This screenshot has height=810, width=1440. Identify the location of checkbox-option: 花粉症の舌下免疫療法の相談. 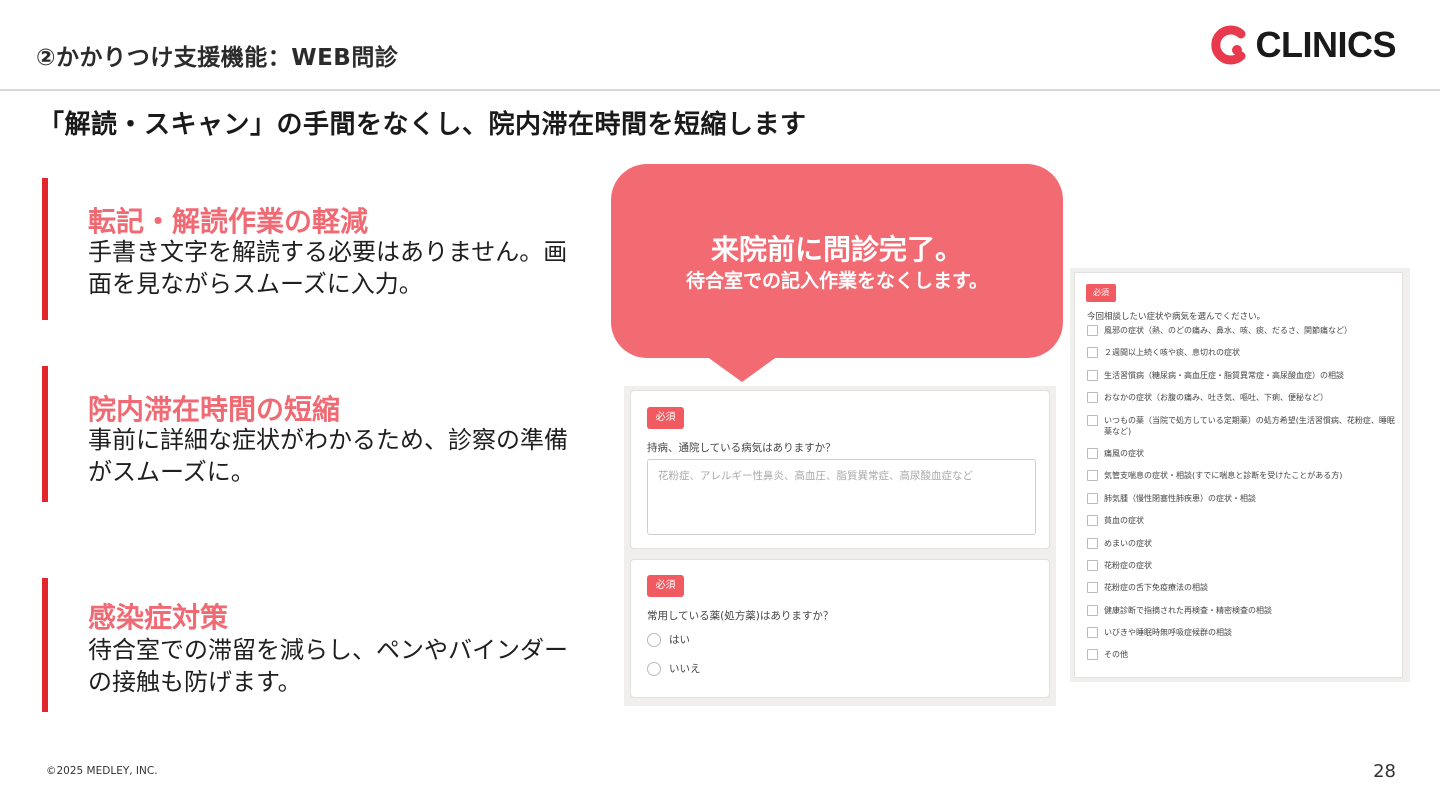
(1242, 588).